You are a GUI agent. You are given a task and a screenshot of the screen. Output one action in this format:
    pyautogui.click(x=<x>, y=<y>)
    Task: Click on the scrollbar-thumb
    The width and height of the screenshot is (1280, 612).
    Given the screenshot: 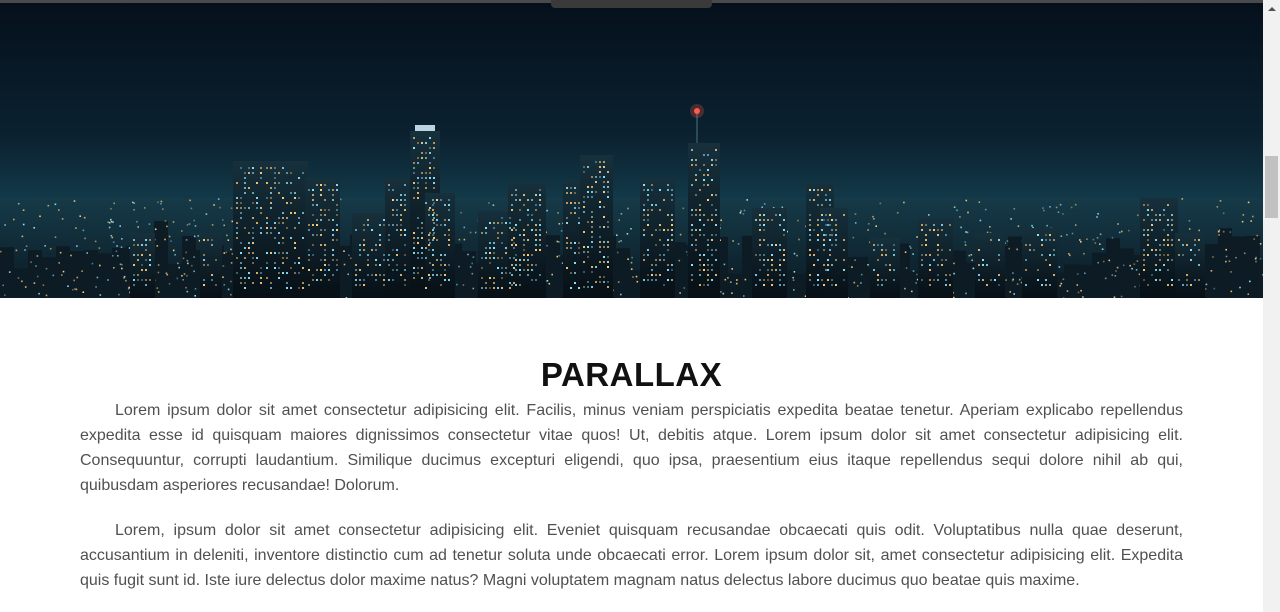 What is the action you would take?
    pyautogui.click(x=1271, y=187)
    